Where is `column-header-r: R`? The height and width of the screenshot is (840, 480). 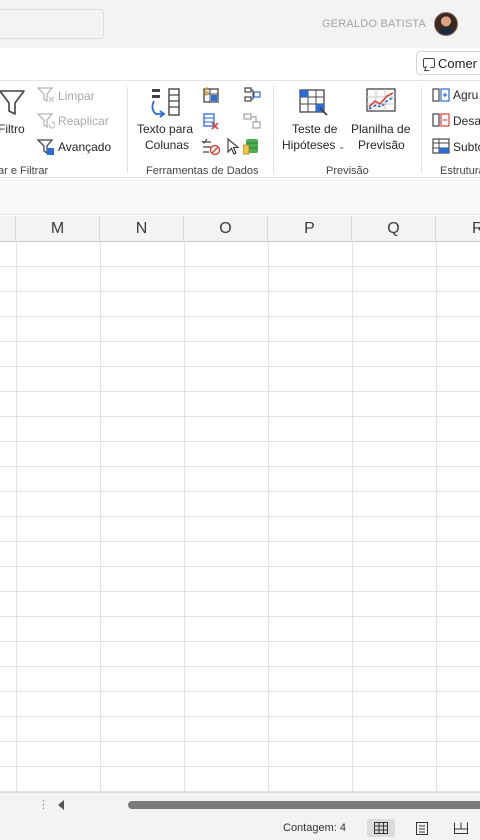 column-header-r: R is located at coordinates (458, 229).